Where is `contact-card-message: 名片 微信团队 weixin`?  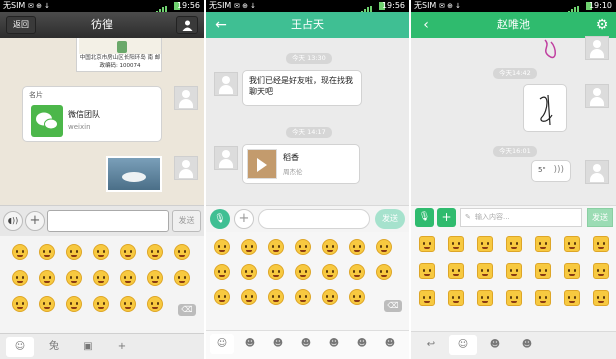
contact-card-message: 名片 微信团队 weixin is located at coordinates (92, 114).